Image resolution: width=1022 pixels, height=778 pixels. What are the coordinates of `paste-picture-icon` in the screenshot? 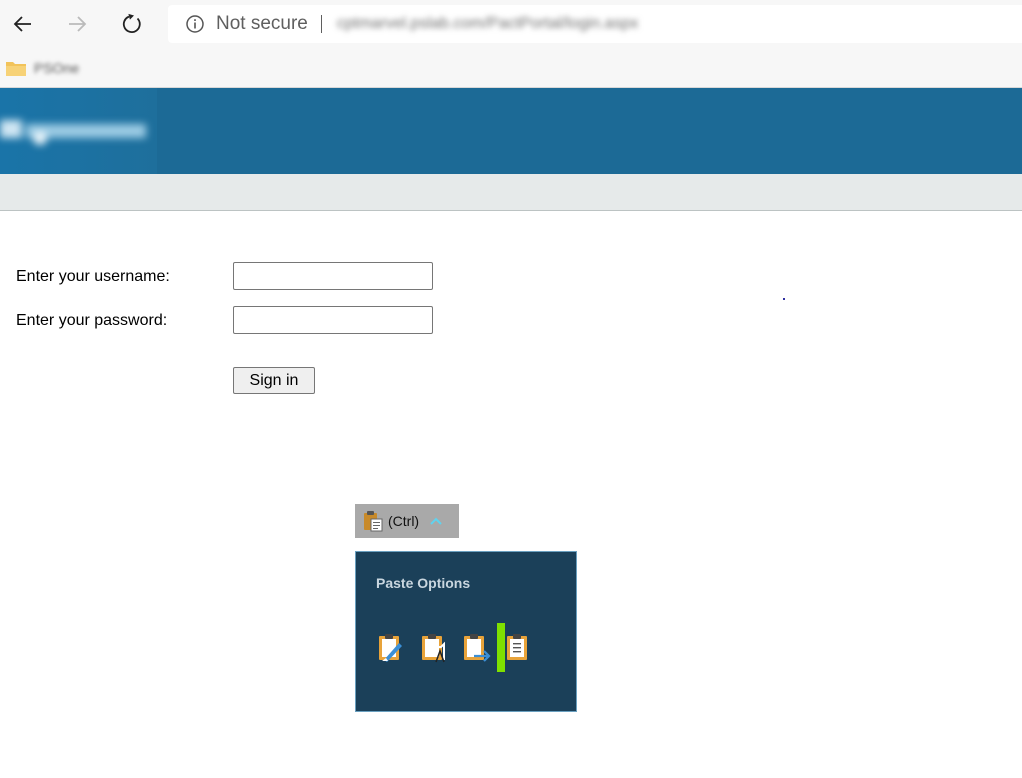 It's located at (477, 648).